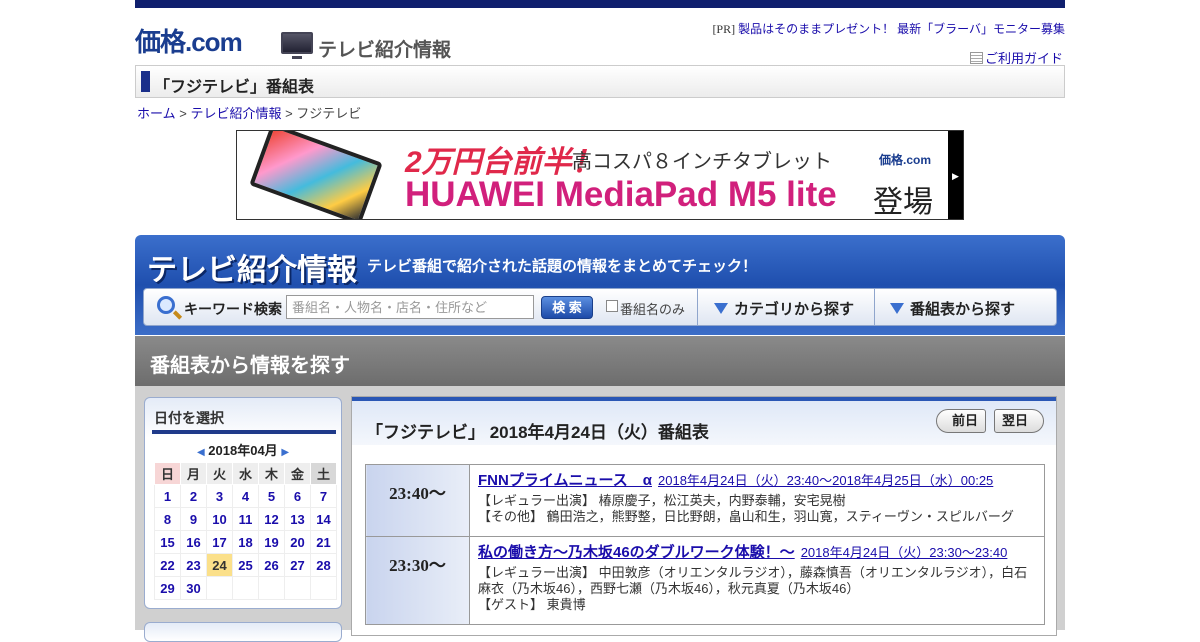  I want to click on calendar-day: 28, so click(323, 565).